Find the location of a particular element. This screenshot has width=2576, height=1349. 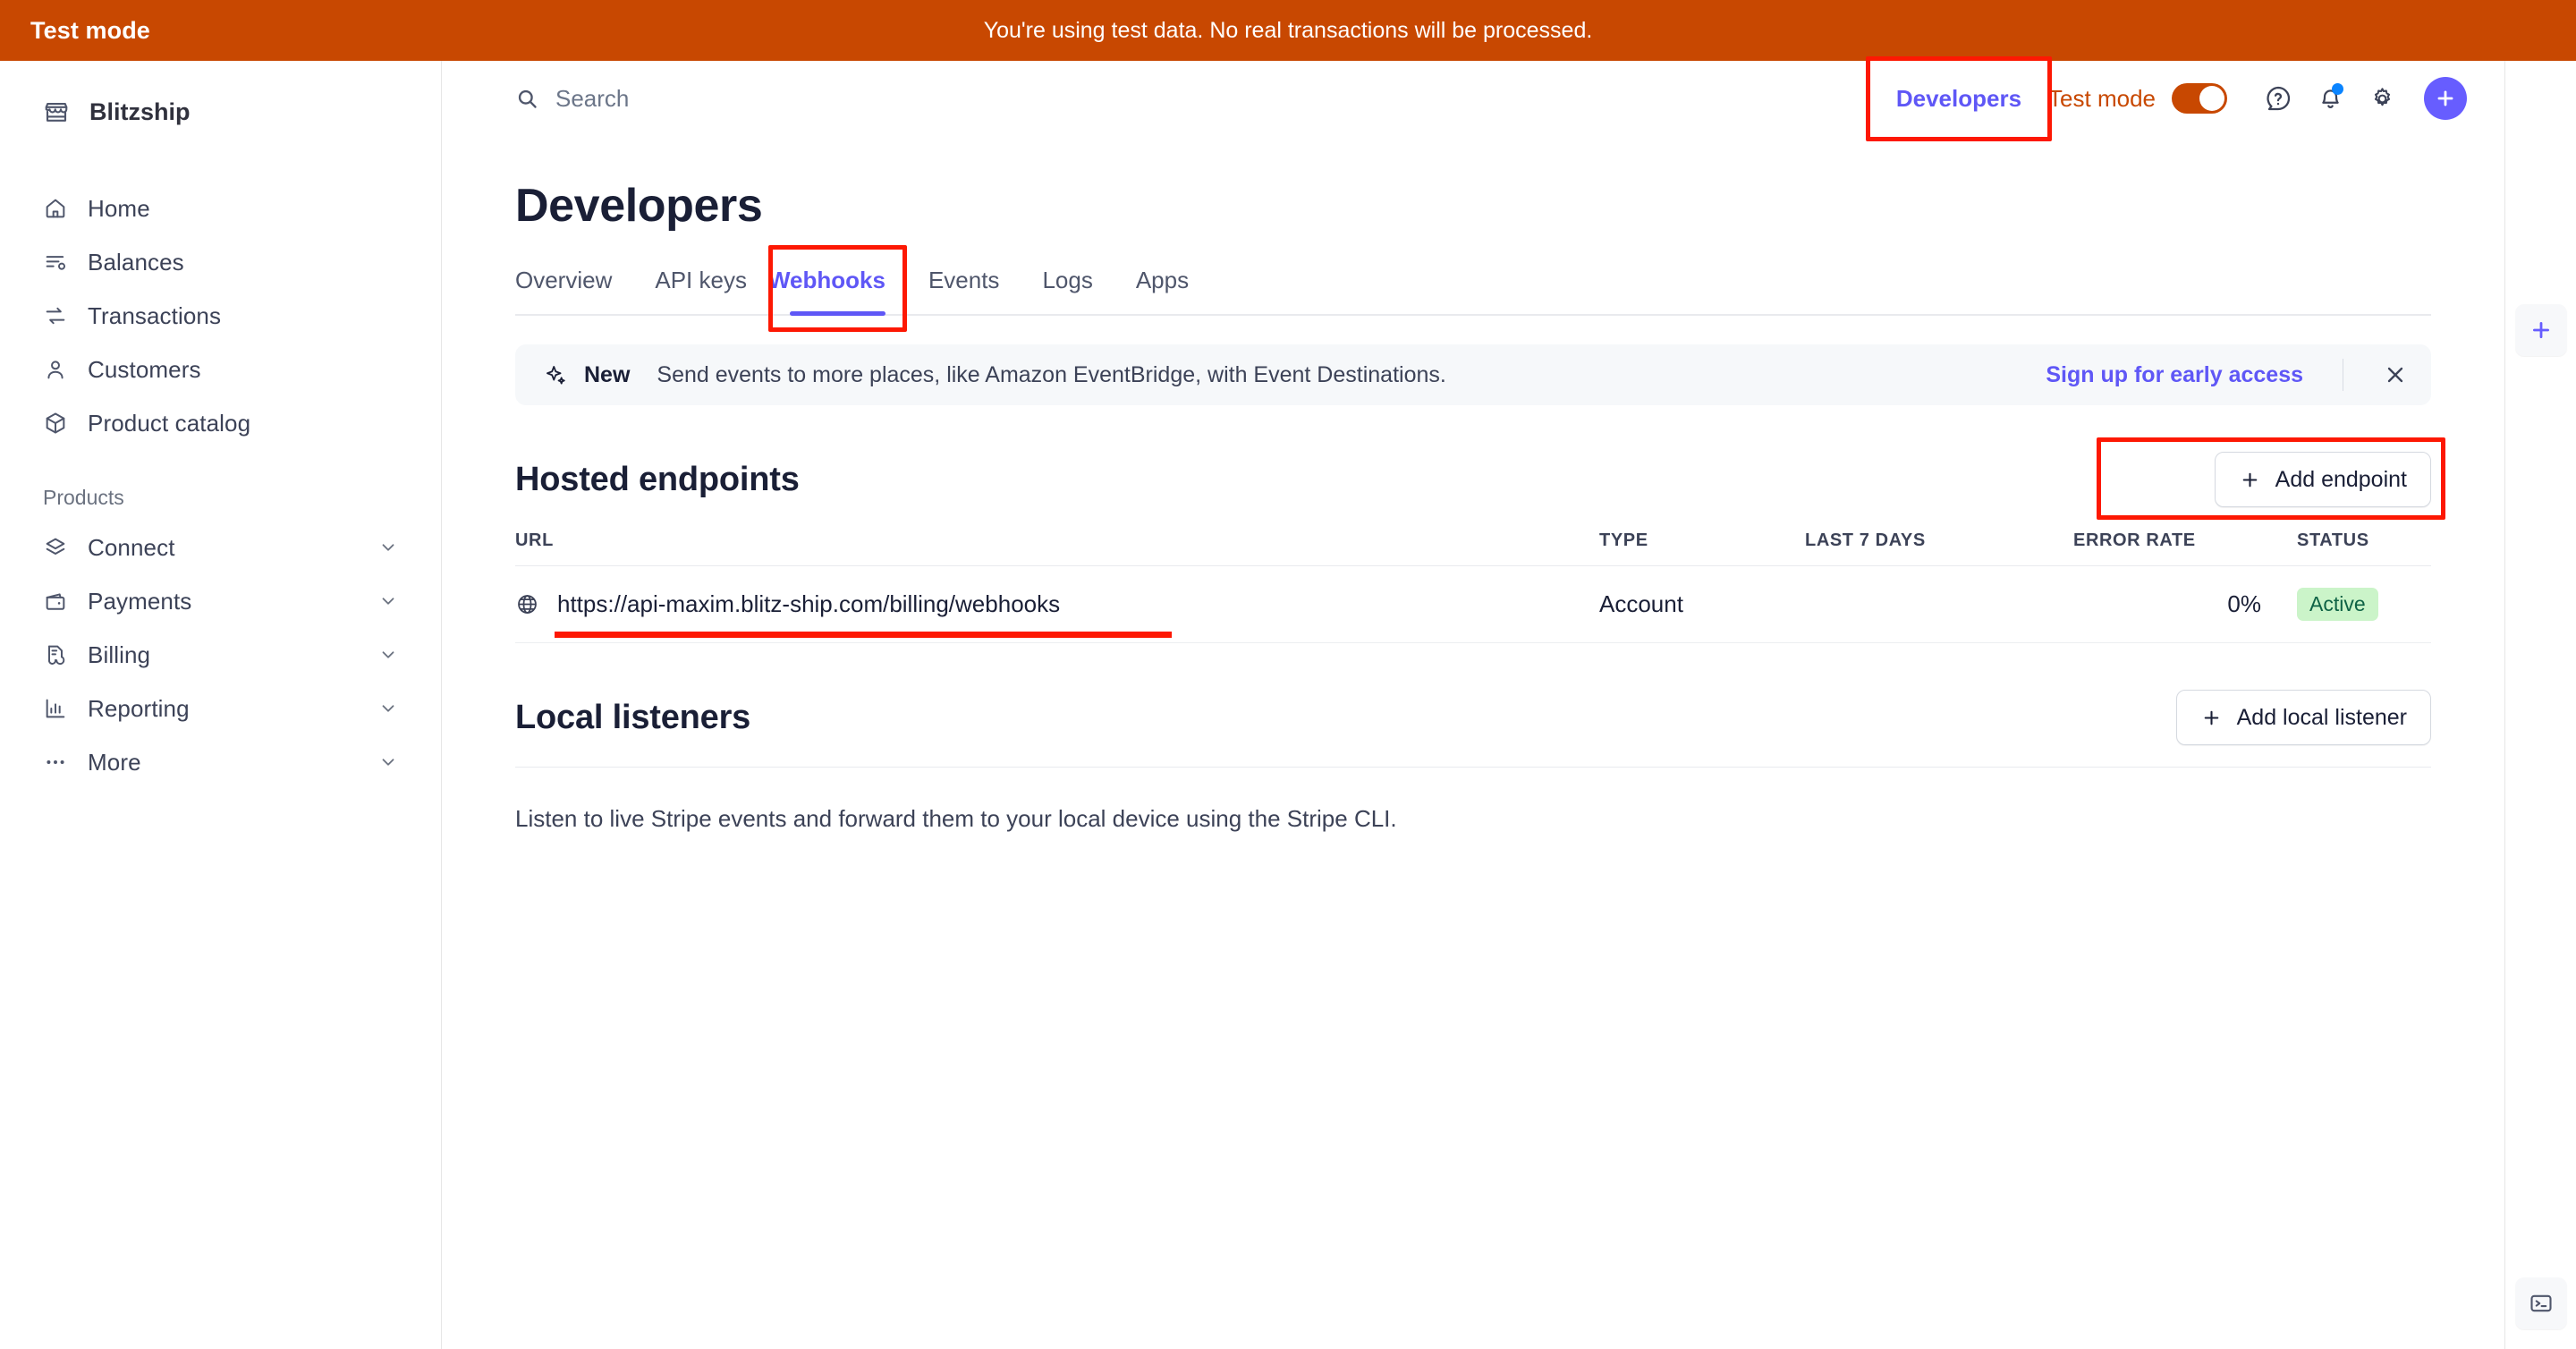

sidebar-item-transactions: Transactions is located at coordinates (209, 316).